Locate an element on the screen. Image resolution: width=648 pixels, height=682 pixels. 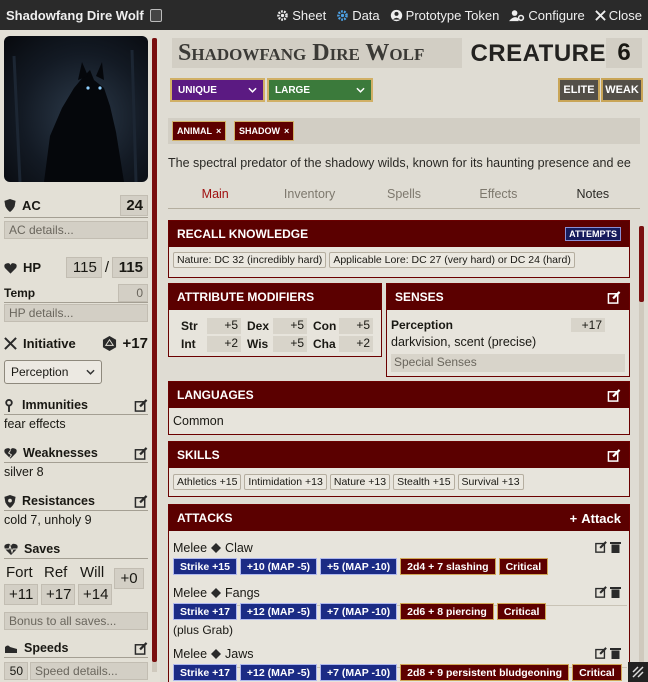
edit-resistances-icon is located at coordinates (141, 501).